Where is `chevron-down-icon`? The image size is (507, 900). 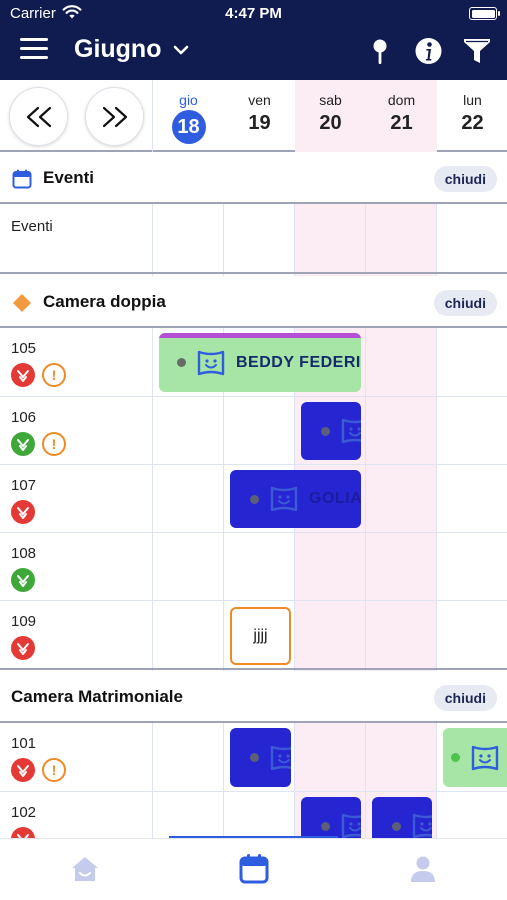
chevron-down-icon is located at coordinates (181, 49).